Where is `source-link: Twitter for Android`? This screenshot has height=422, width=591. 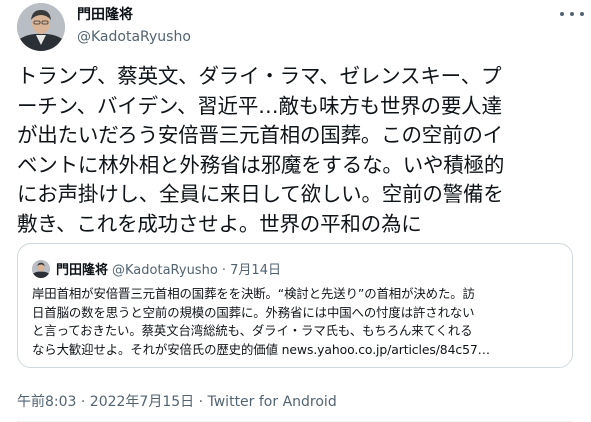 source-link: Twitter for Android is located at coordinates (272, 402).